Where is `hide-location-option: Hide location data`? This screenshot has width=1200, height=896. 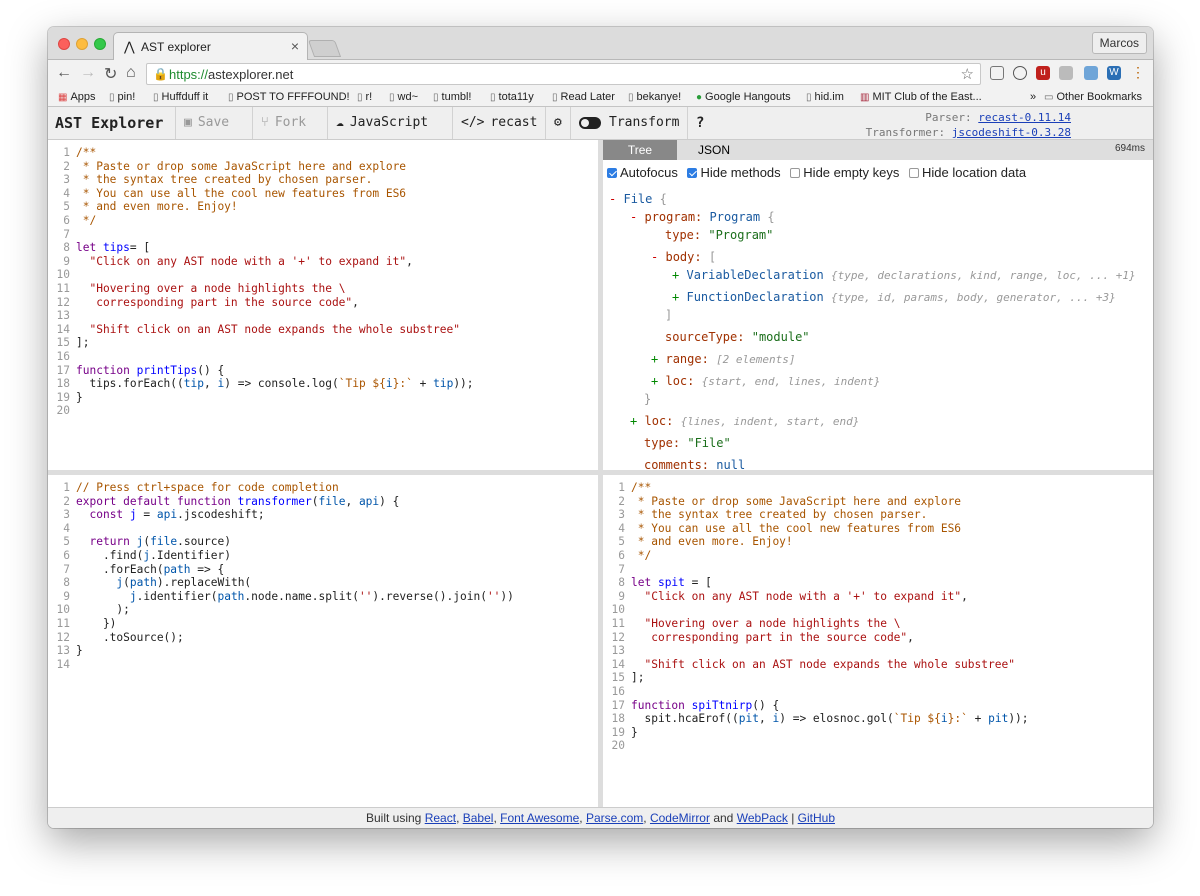
hide-location-option: Hide location data is located at coordinates (967, 172).